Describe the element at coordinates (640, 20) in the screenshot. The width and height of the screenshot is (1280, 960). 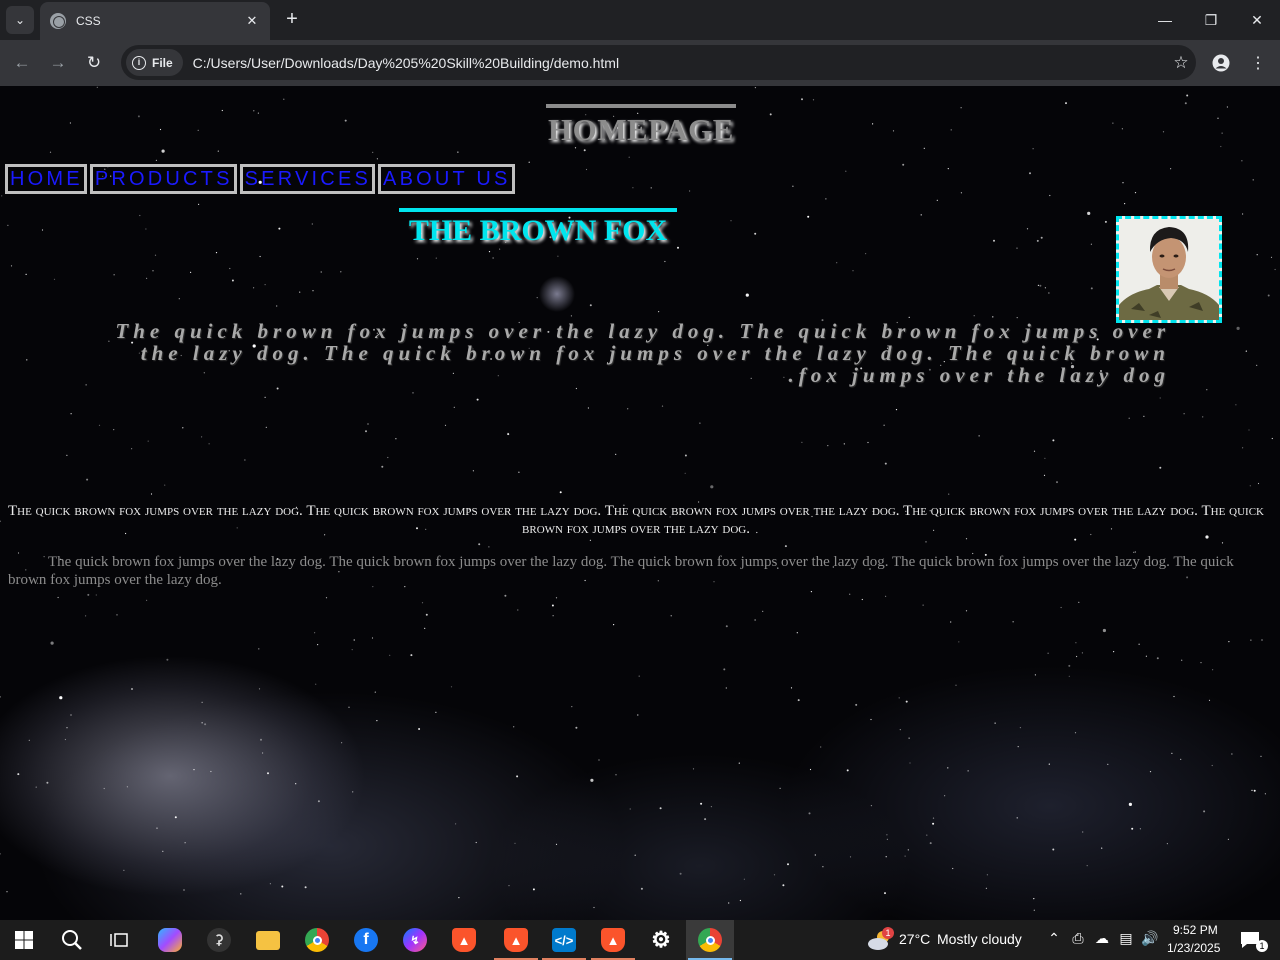
I see `tab-strip: ⌄ CSS ✕ + — ❐ ✕` at that location.